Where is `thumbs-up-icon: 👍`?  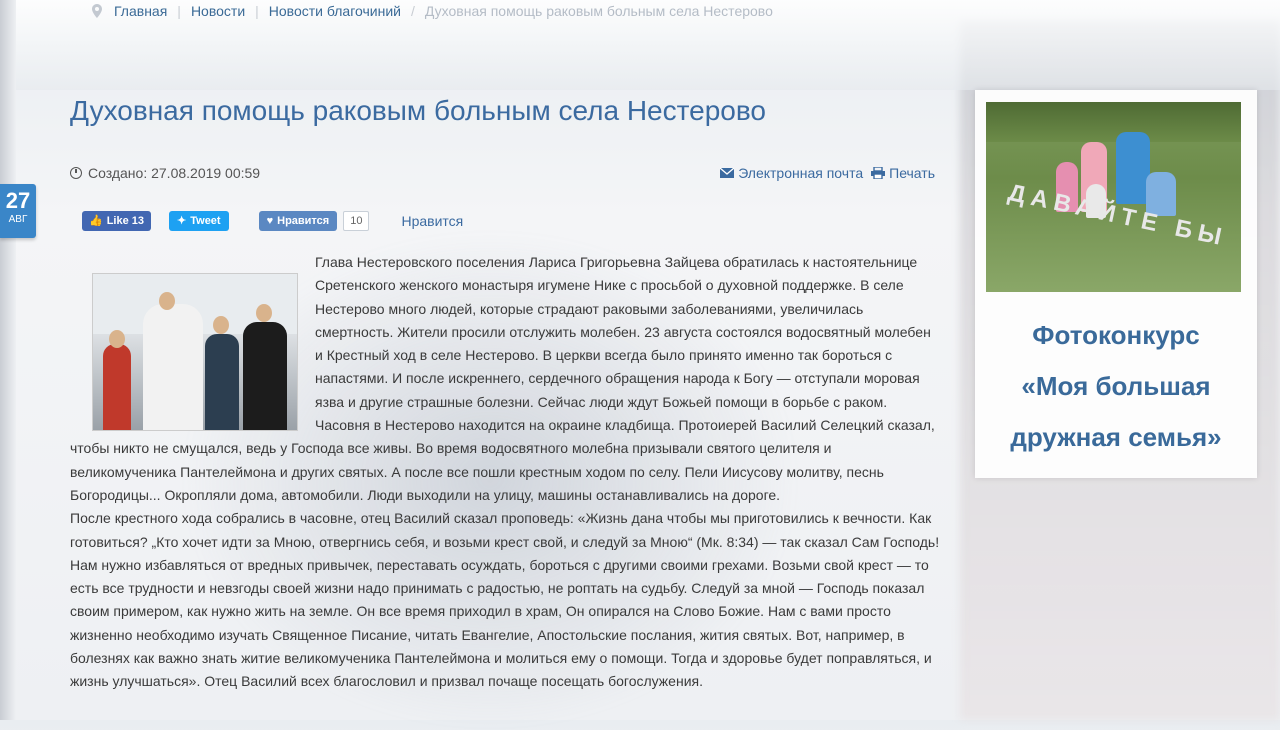
thumbs-up-icon: 👍 is located at coordinates (96, 221).